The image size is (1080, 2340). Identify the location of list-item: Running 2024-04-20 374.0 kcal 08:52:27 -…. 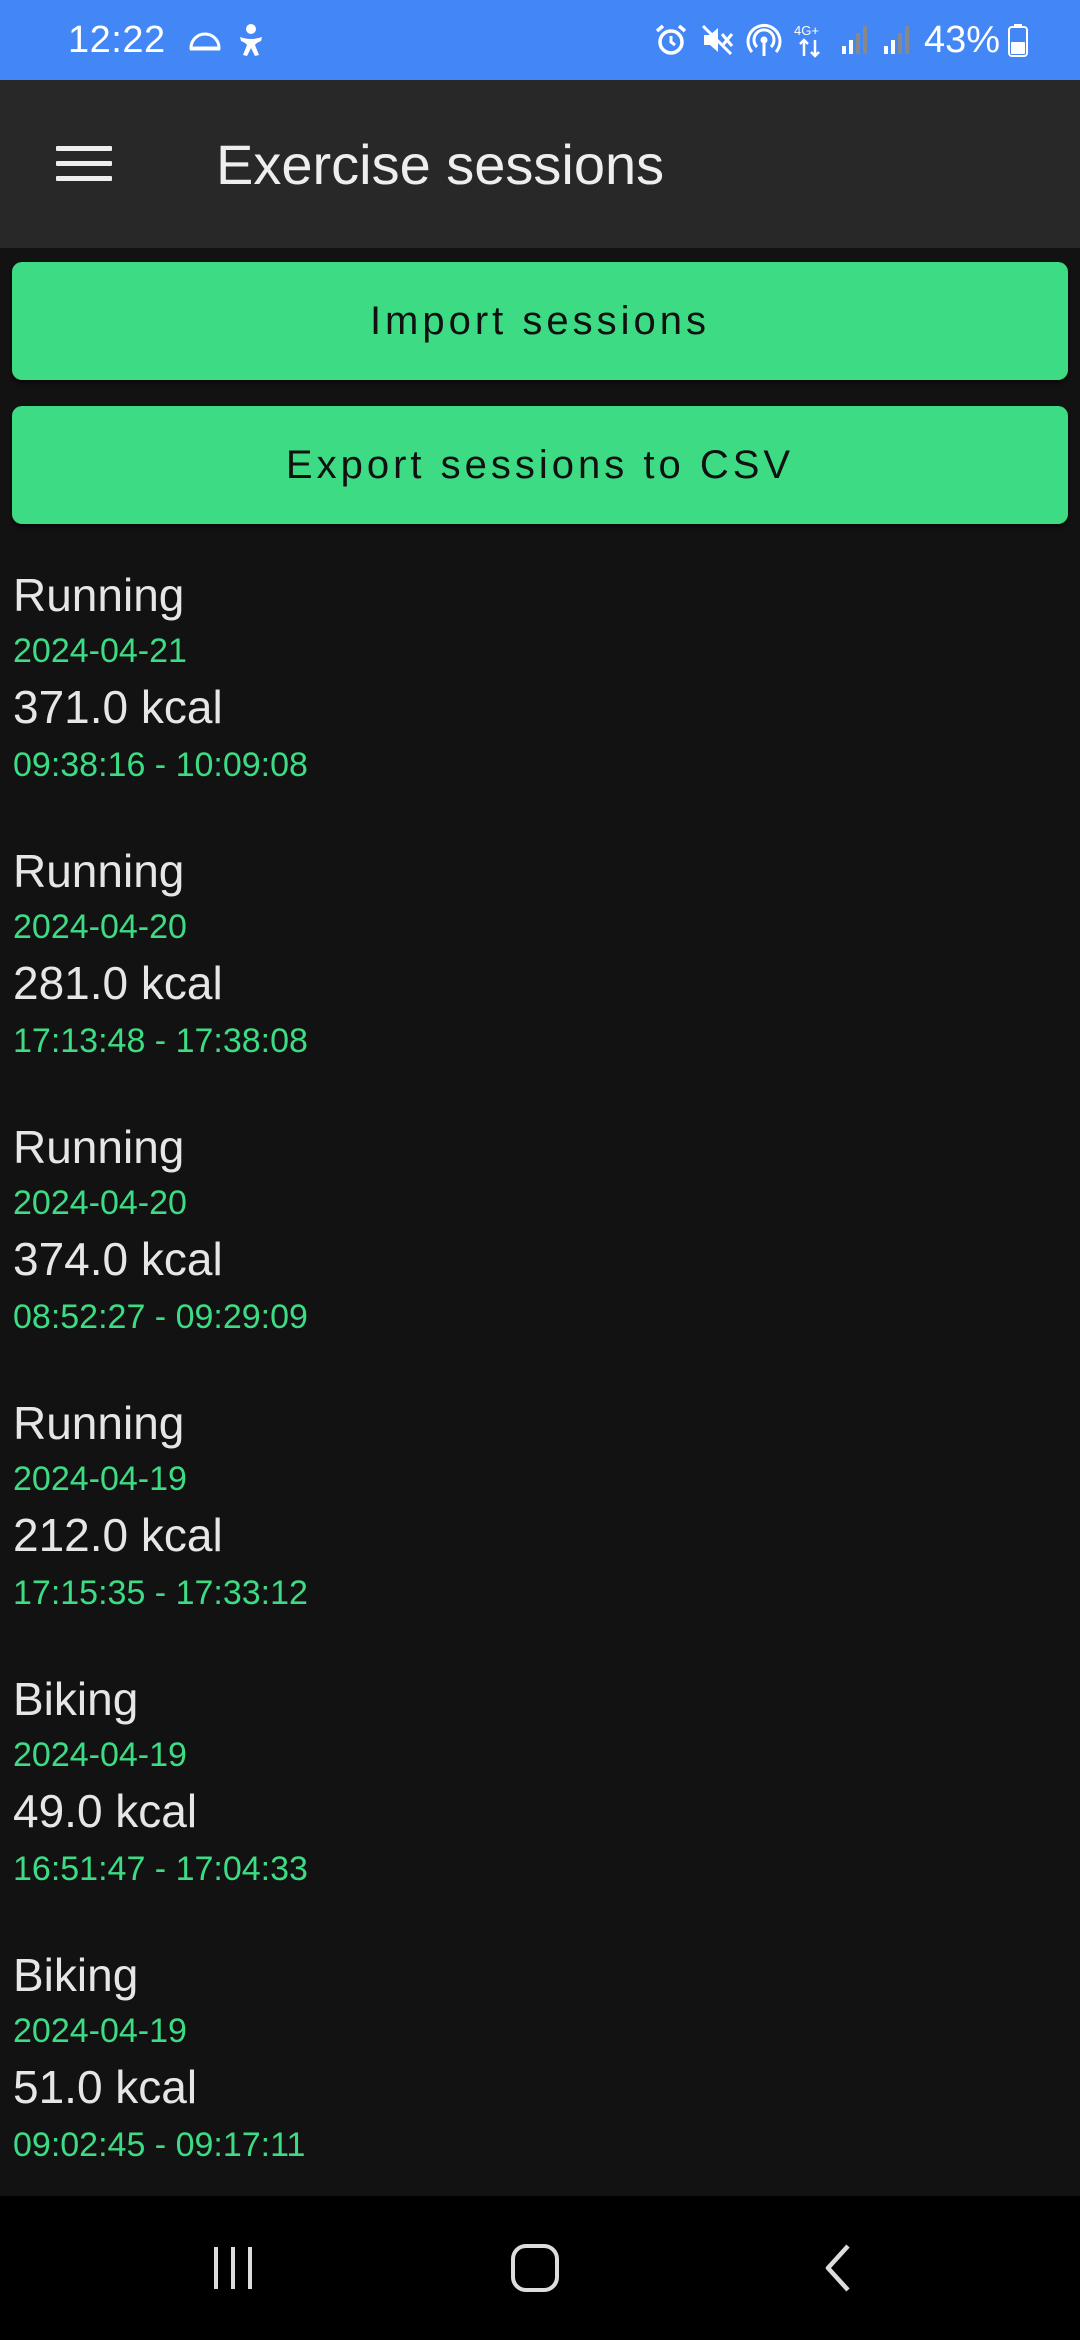
(540, 1250).